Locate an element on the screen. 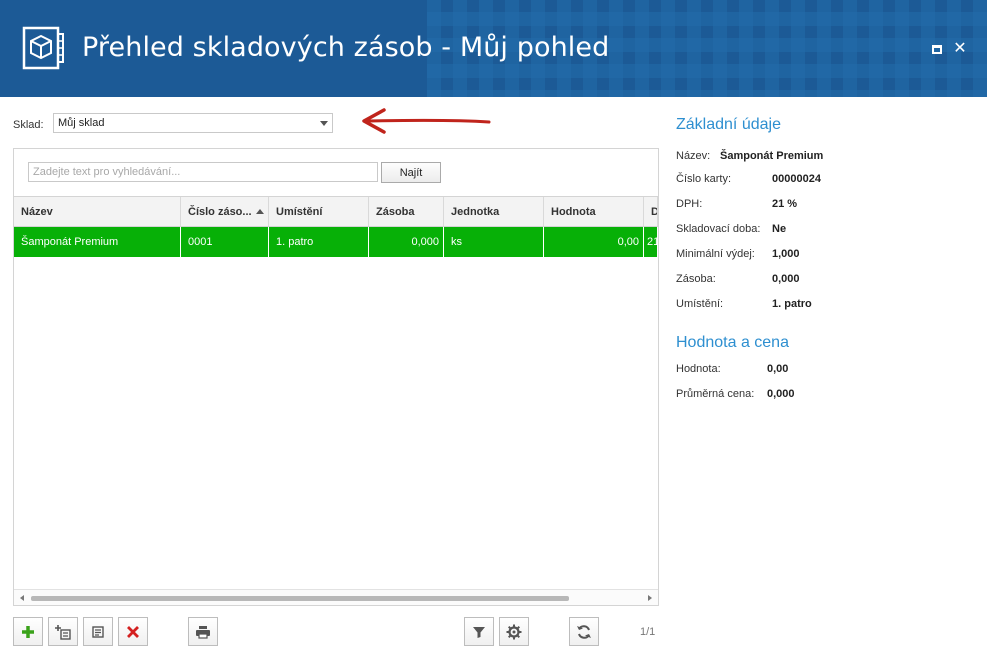 Image resolution: width=991 pixels, height=658 pixels. detail-value: 1,000 is located at coordinates (786, 254).